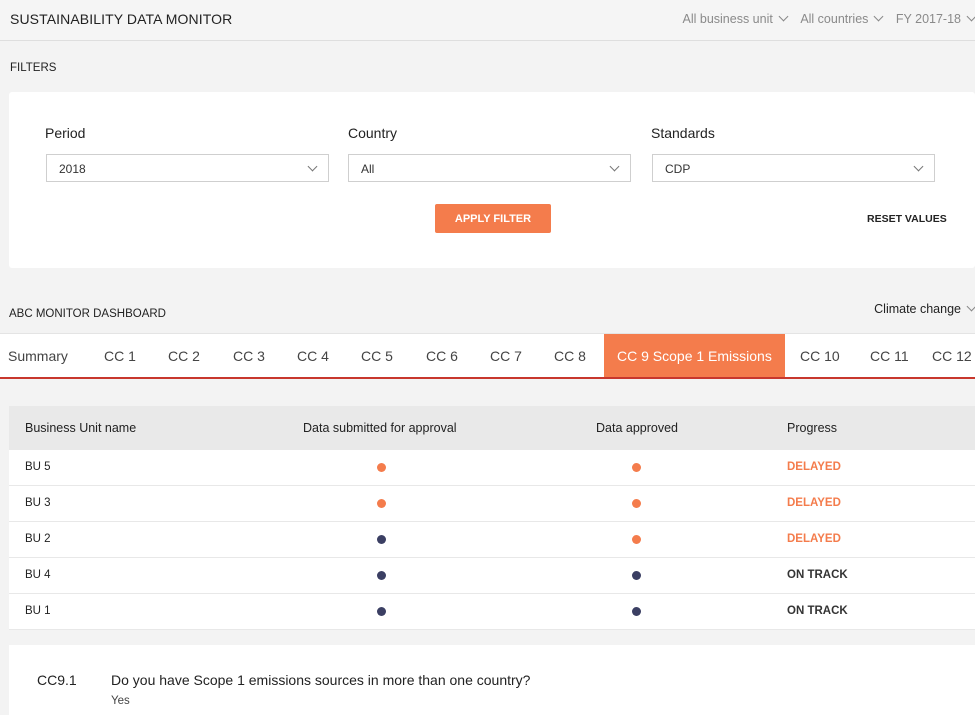  Describe the element at coordinates (442, 355) in the screenshot. I see `tab-cc6: CC 6` at that location.